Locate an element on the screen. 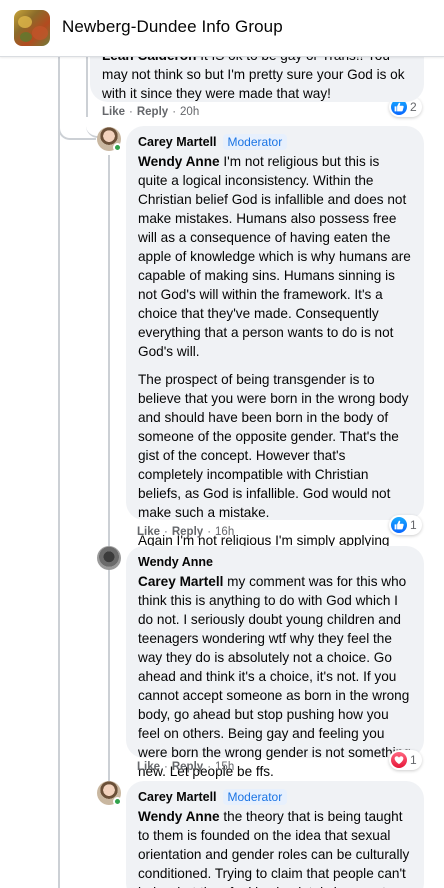 The image size is (444, 888). comment-timestamp: 15h is located at coordinates (224, 767).